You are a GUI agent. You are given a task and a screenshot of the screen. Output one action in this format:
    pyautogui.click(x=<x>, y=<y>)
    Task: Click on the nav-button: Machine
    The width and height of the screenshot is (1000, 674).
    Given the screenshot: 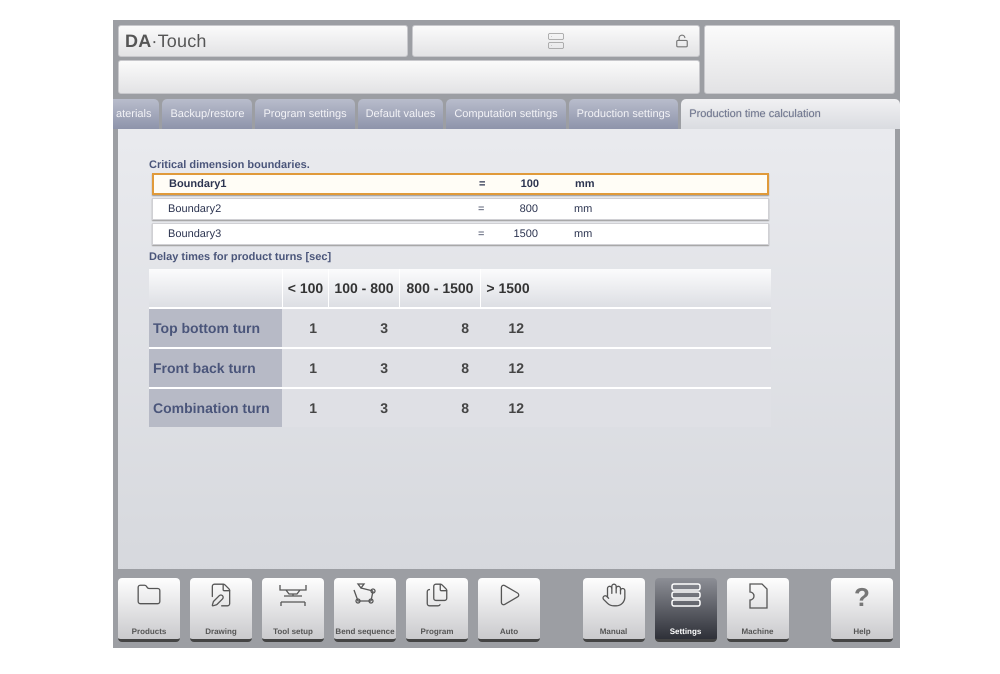 What is the action you would take?
    pyautogui.click(x=757, y=610)
    